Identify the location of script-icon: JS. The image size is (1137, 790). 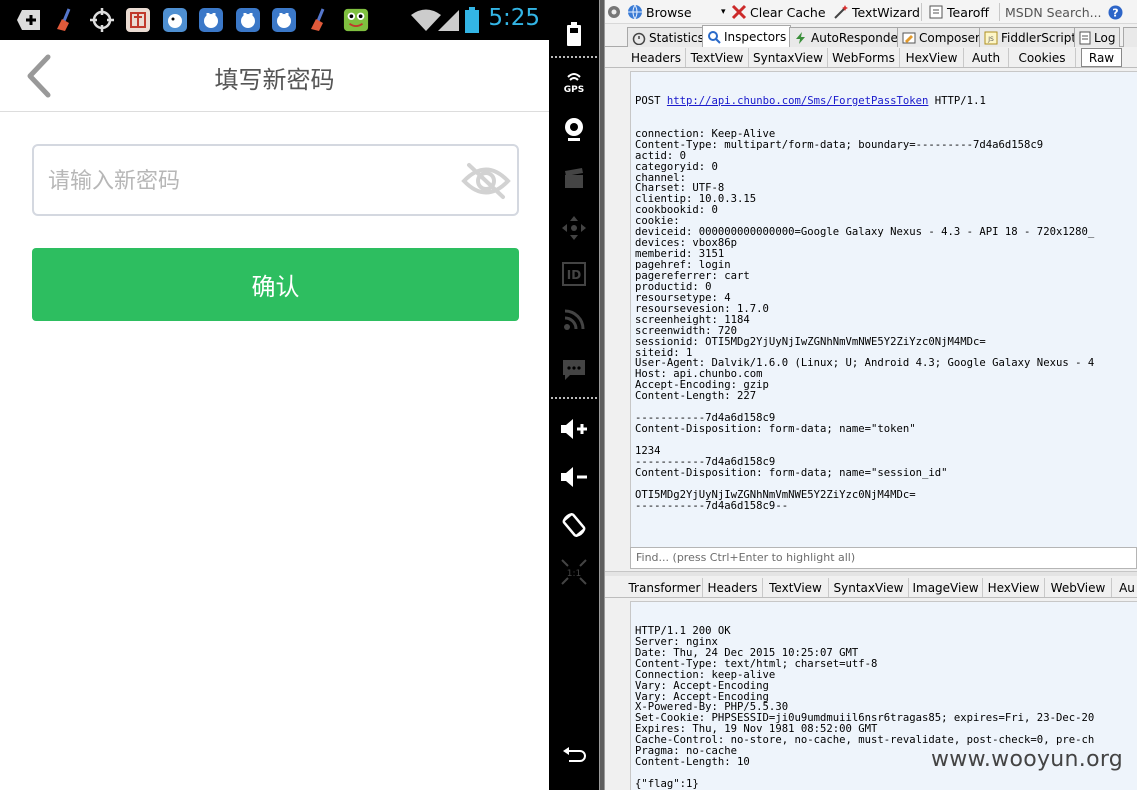
(991, 37).